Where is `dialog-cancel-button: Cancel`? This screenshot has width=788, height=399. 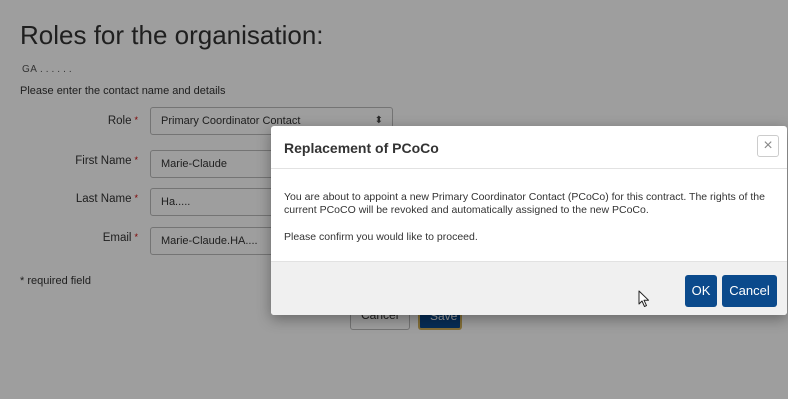 dialog-cancel-button: Cancel is located at coordinates (749, 291).